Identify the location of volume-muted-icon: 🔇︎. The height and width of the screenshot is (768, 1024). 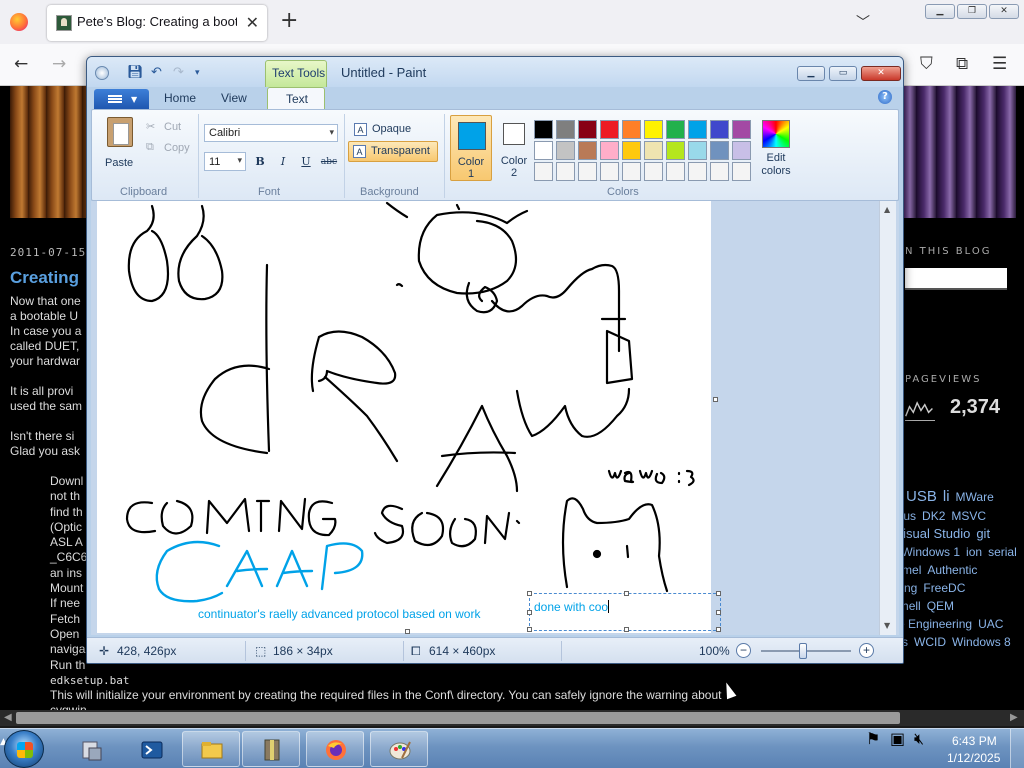
(919, 739).